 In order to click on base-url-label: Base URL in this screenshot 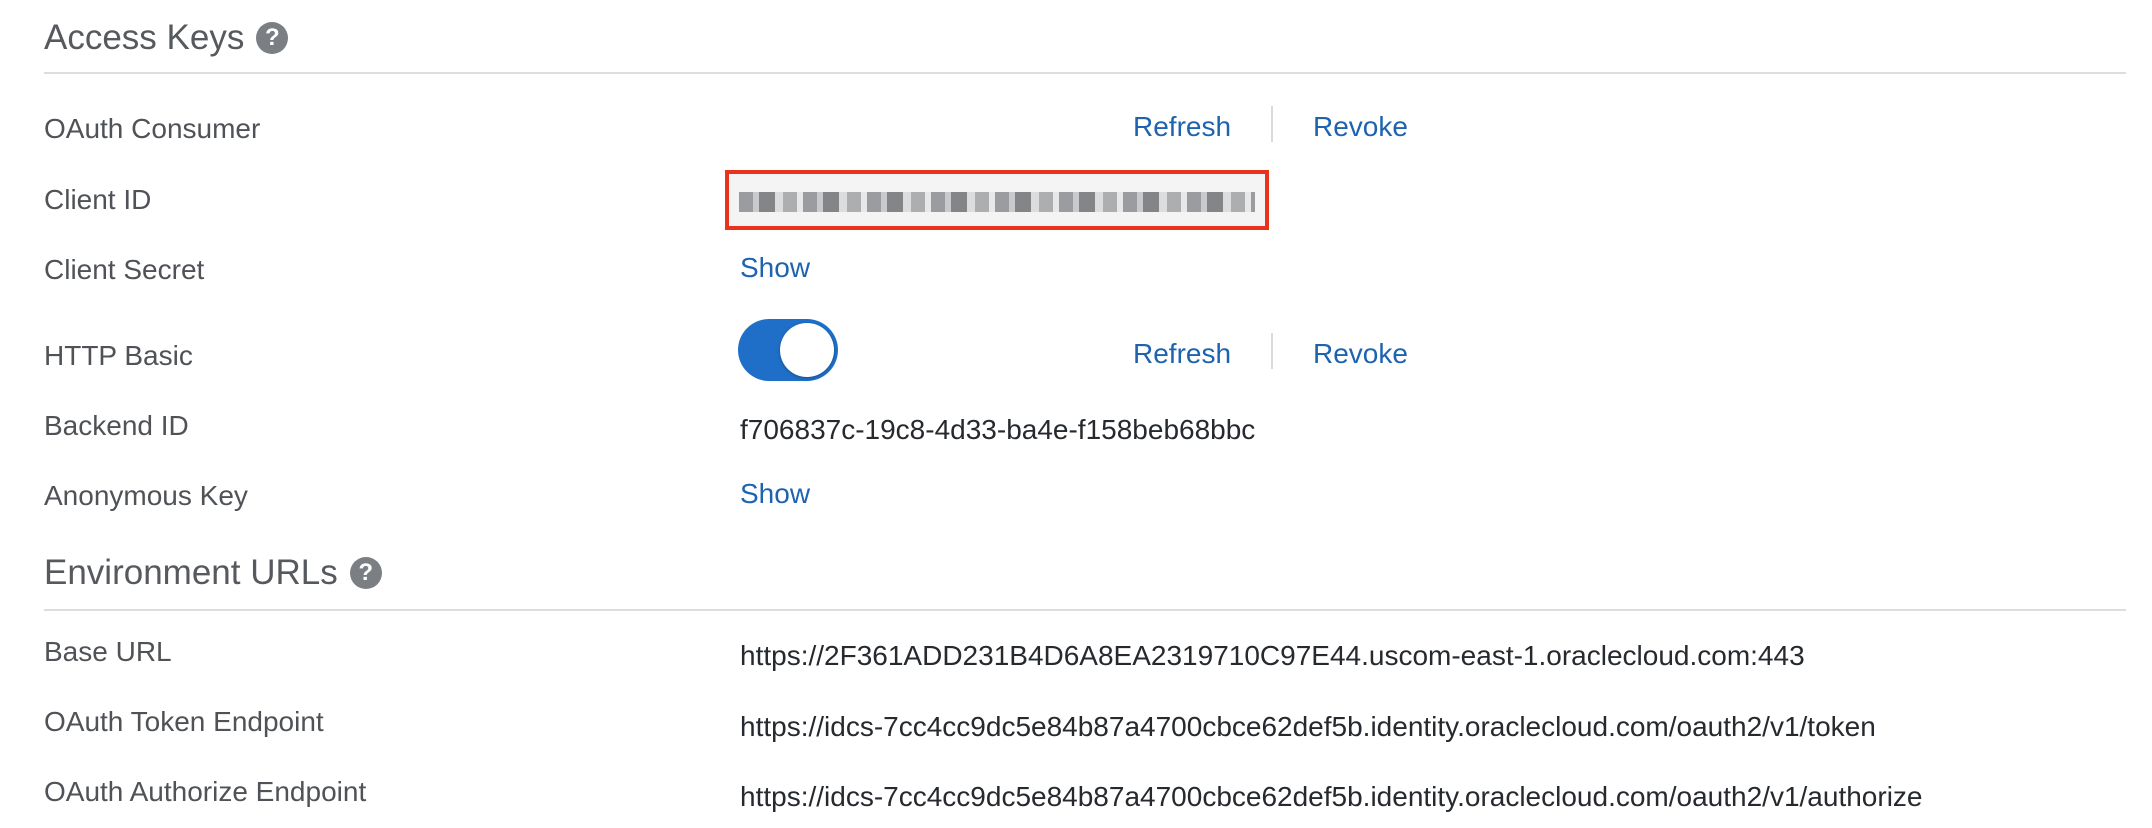, I will do `click(108, 651)`.